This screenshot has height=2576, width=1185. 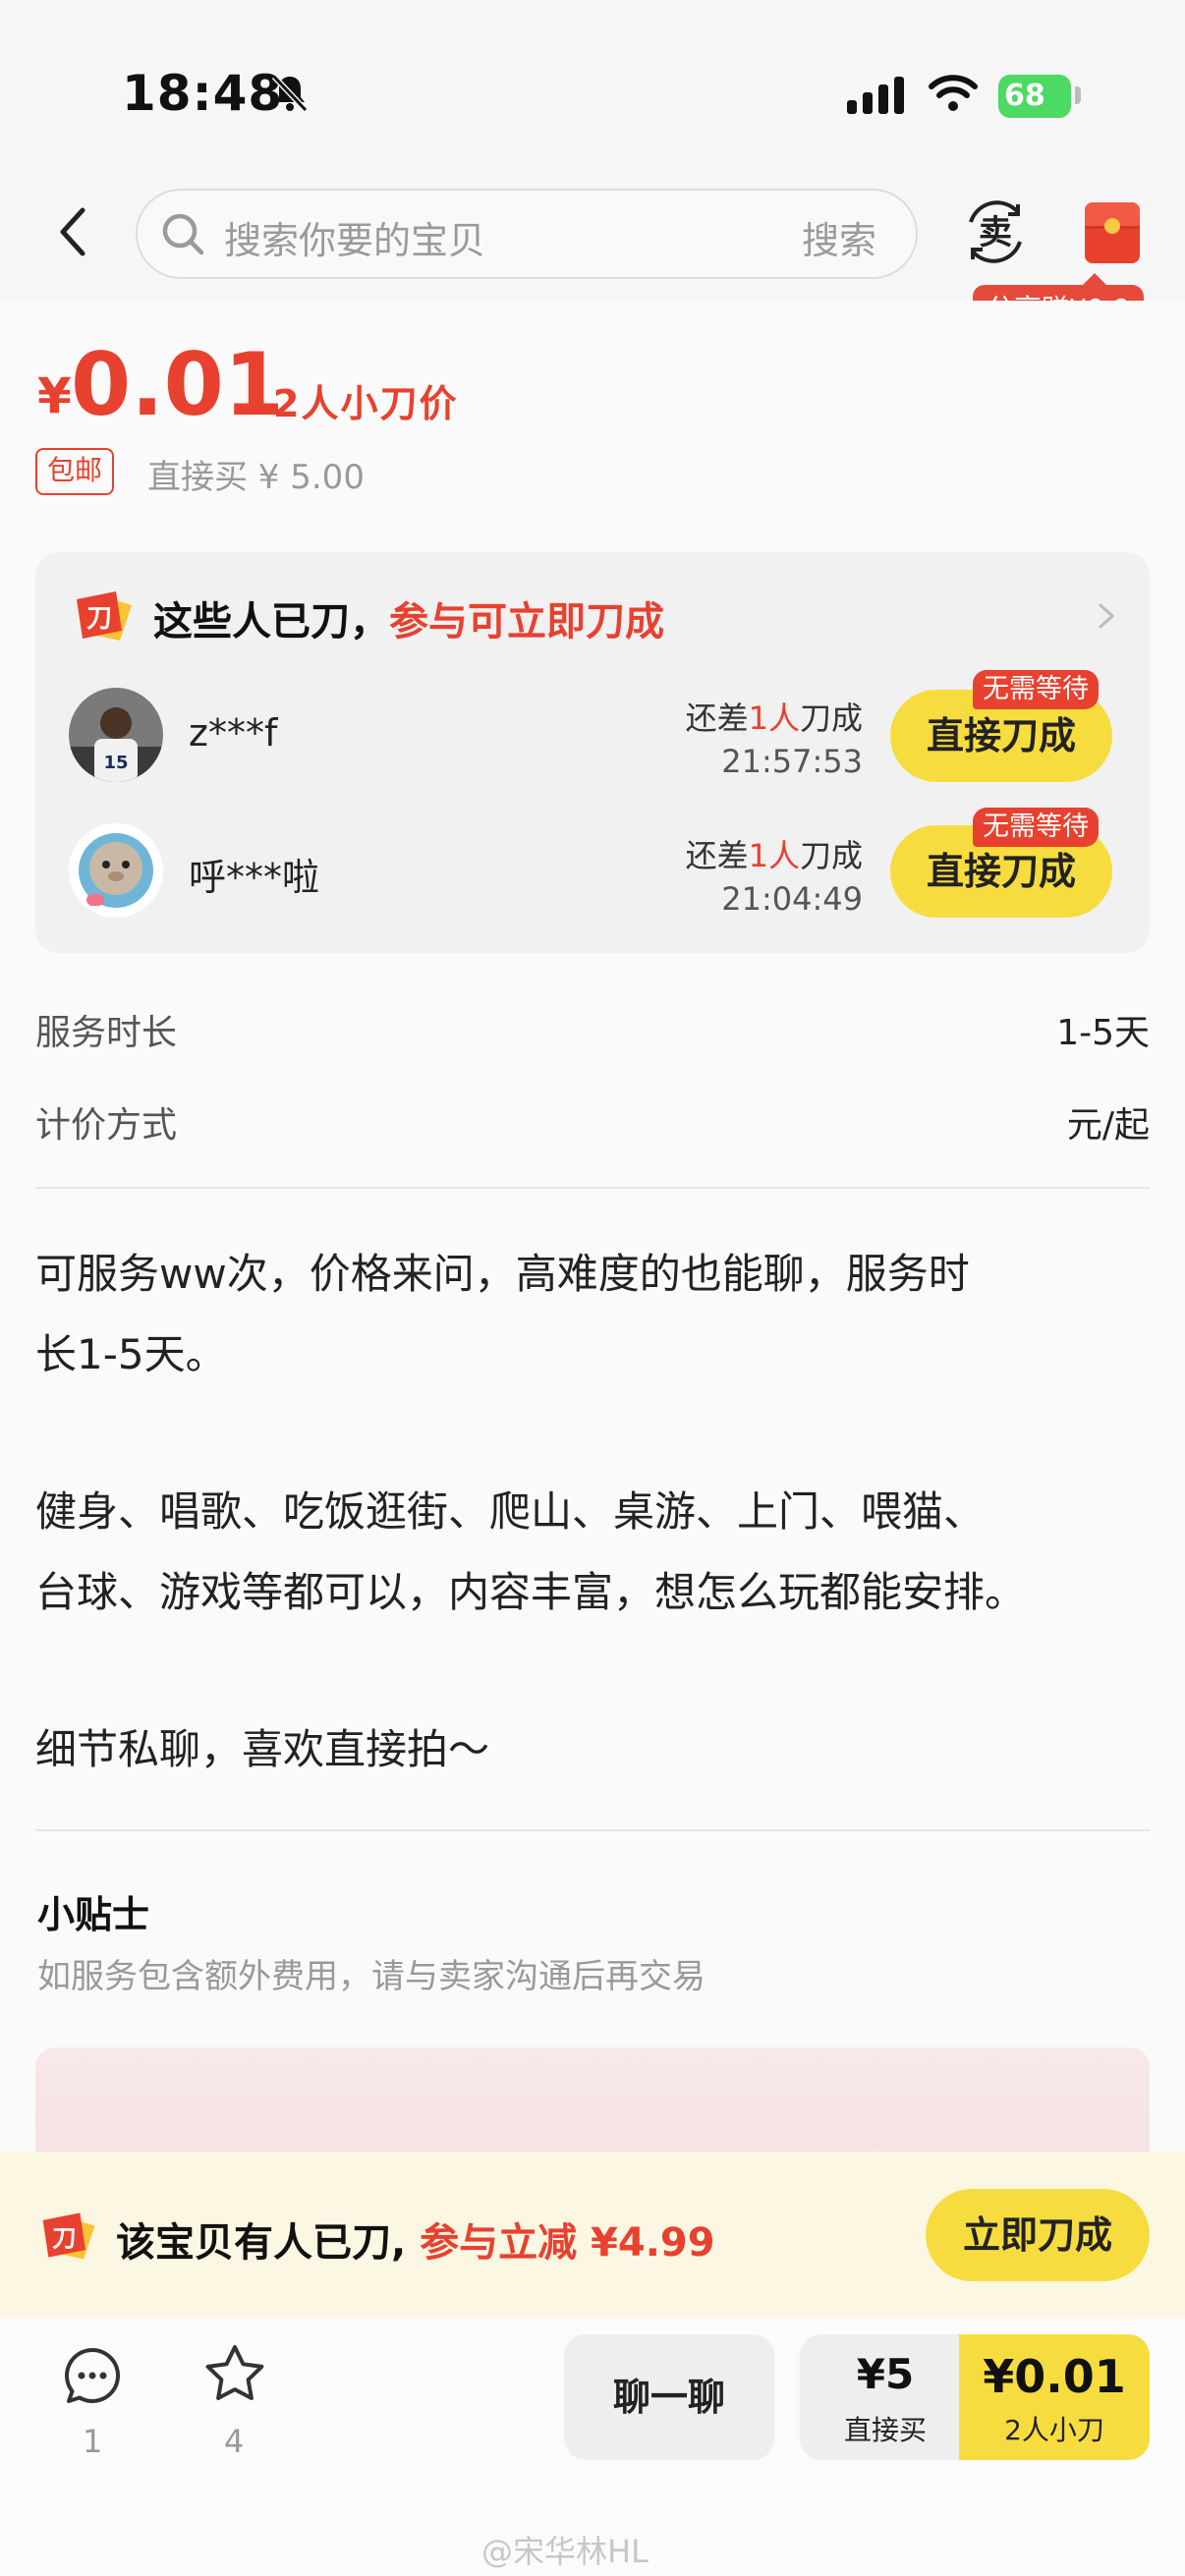 I want to click on pricing-method-value: 元/起, so click(x=1108, y=1125).